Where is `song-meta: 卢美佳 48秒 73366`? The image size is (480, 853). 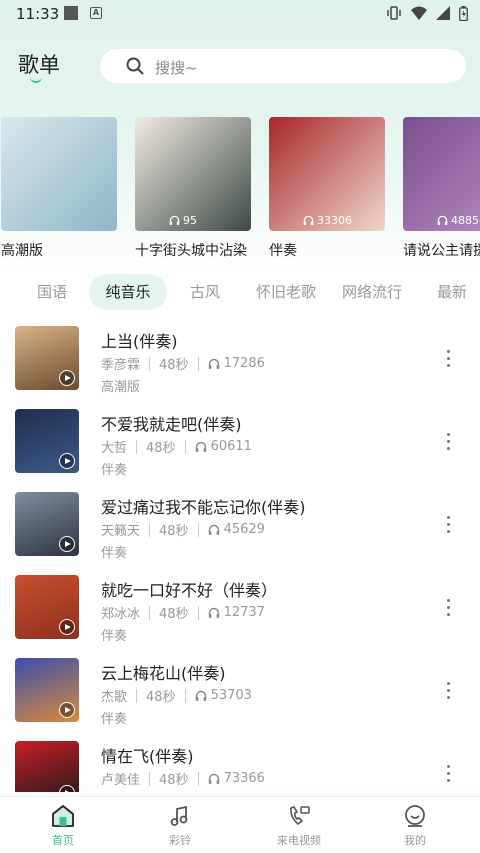
song-meta: 卢美佳 48秒 73366 is located at coordinates (183, 778).